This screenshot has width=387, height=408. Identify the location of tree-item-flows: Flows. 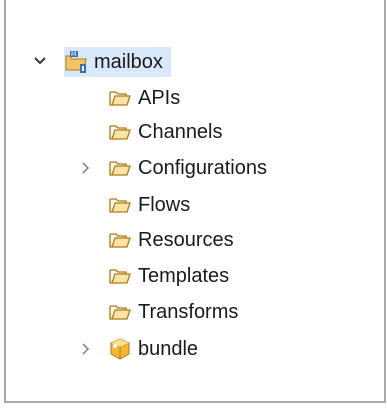
(149, 205).